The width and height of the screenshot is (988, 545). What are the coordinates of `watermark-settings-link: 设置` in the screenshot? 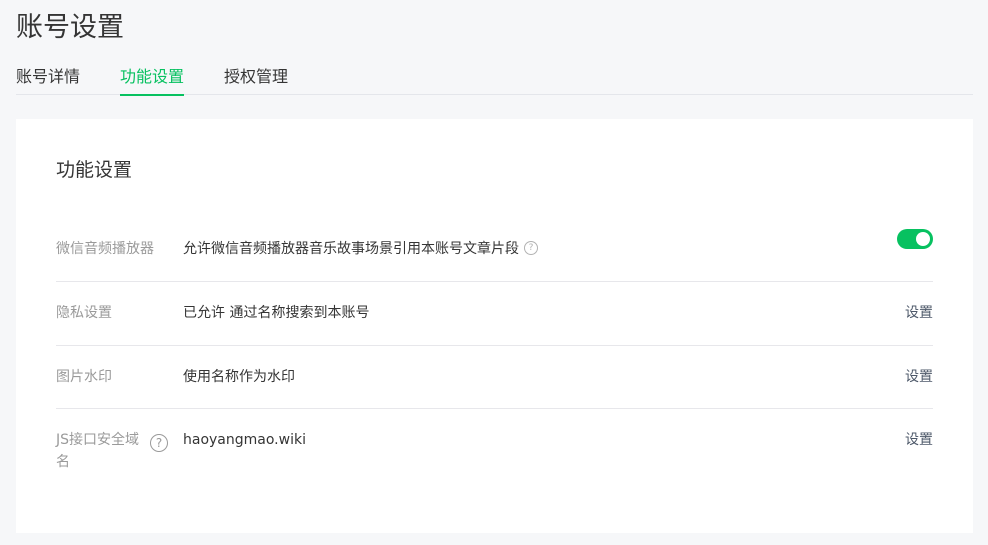 It's located at (919, 377).